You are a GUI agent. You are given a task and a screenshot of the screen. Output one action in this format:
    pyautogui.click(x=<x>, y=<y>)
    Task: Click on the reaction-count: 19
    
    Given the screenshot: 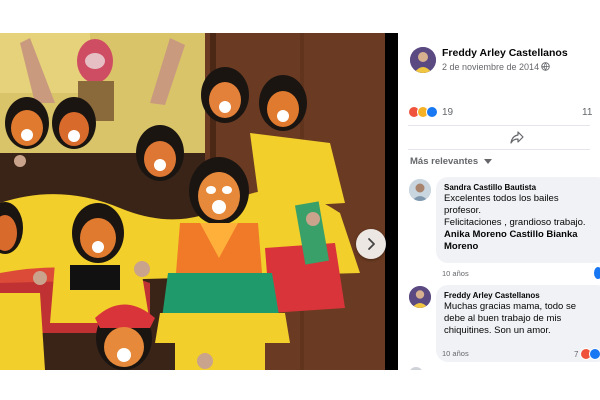 What is the action you would take?
    pyautogui.click(x=448, y=112)
    